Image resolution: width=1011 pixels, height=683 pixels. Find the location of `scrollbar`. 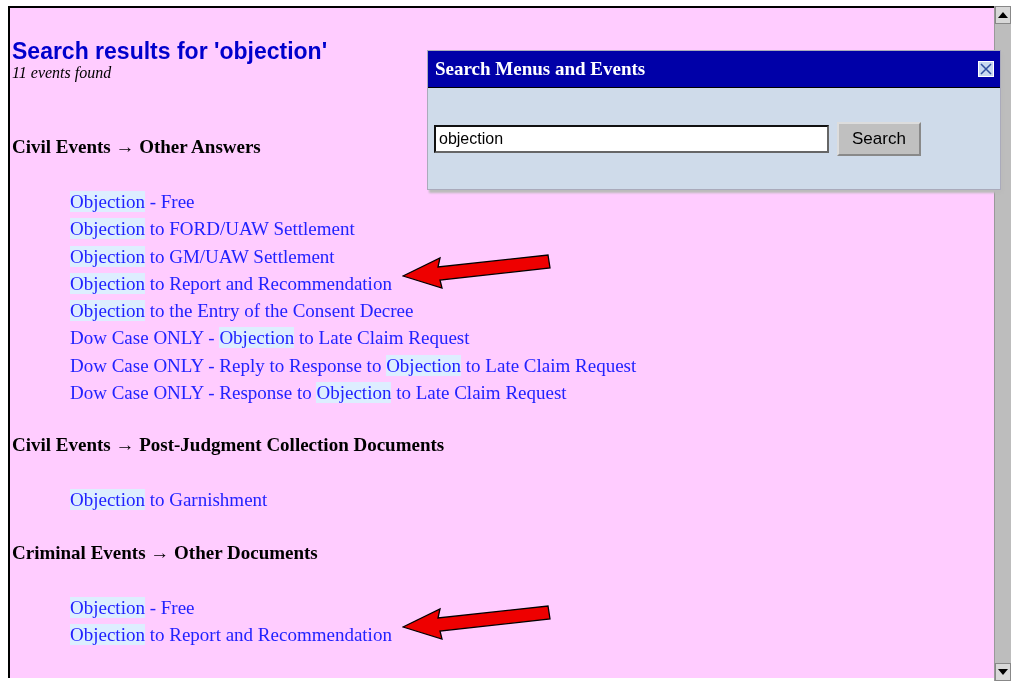

scrollbar is located at coordinates (1002, 343).